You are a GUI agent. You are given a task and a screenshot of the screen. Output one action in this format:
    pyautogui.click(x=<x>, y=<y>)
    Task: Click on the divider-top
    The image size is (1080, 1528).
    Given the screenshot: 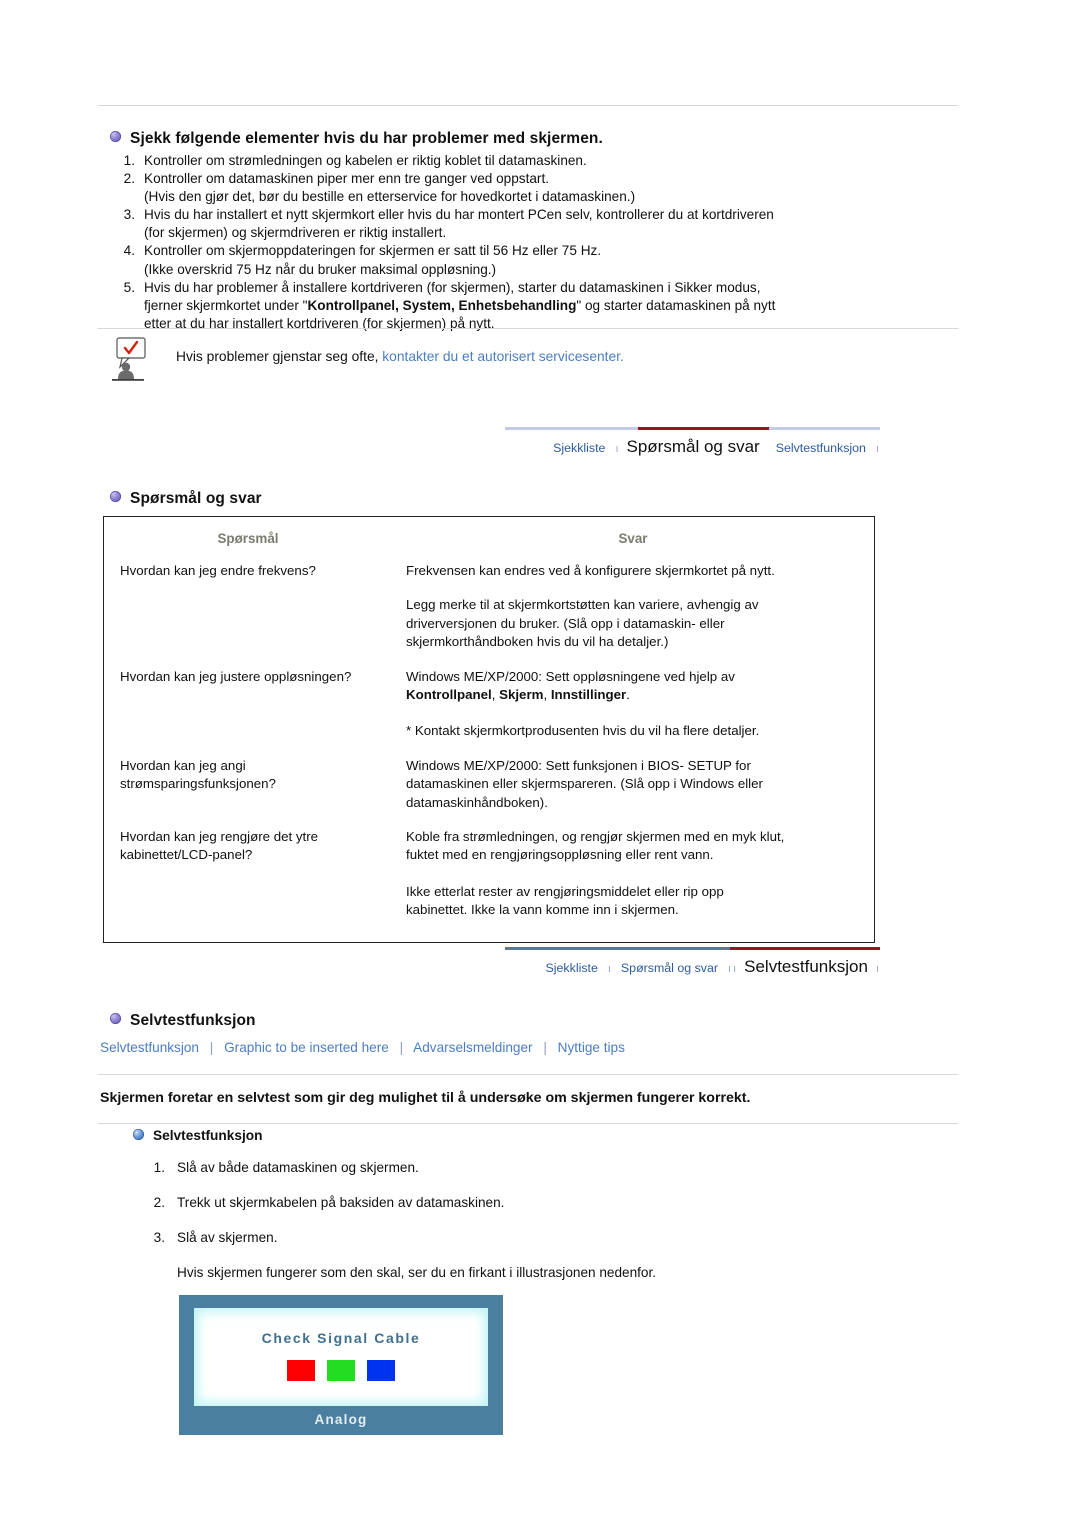 What is the action you would take?
    pyautogui.click(x=528, y=105)
    